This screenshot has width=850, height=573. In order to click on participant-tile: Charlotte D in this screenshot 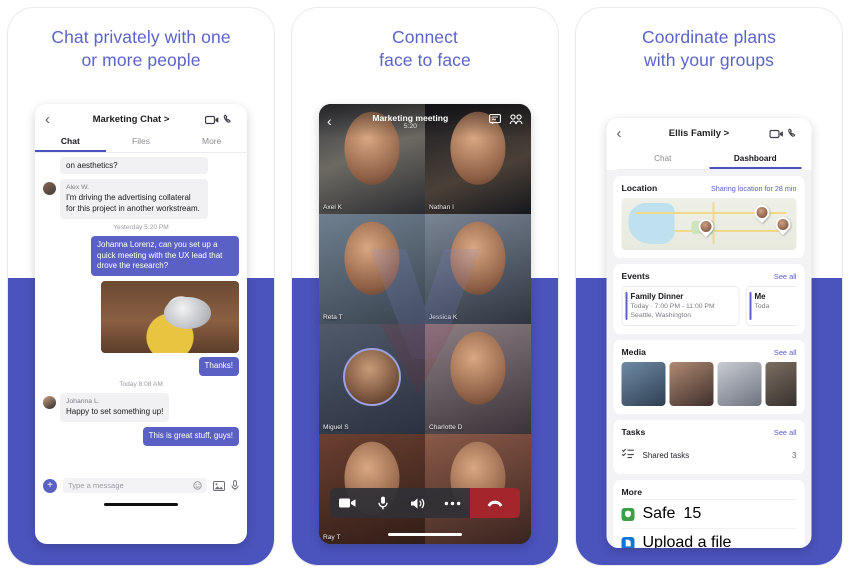, I will do `click(478, 379)`.